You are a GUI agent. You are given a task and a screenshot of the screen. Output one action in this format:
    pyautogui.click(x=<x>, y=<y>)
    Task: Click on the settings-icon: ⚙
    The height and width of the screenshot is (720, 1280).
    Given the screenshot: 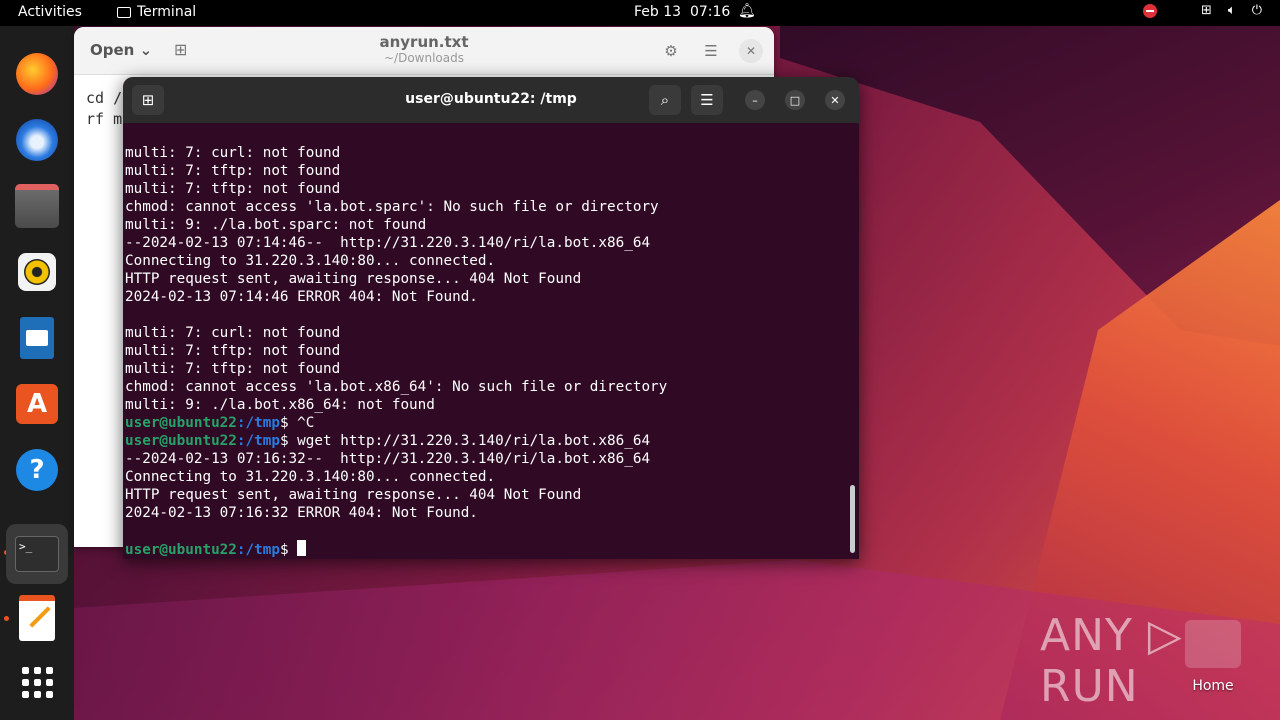 What is the action you would take?
    pyautogui.click(x=671, y=51)
    